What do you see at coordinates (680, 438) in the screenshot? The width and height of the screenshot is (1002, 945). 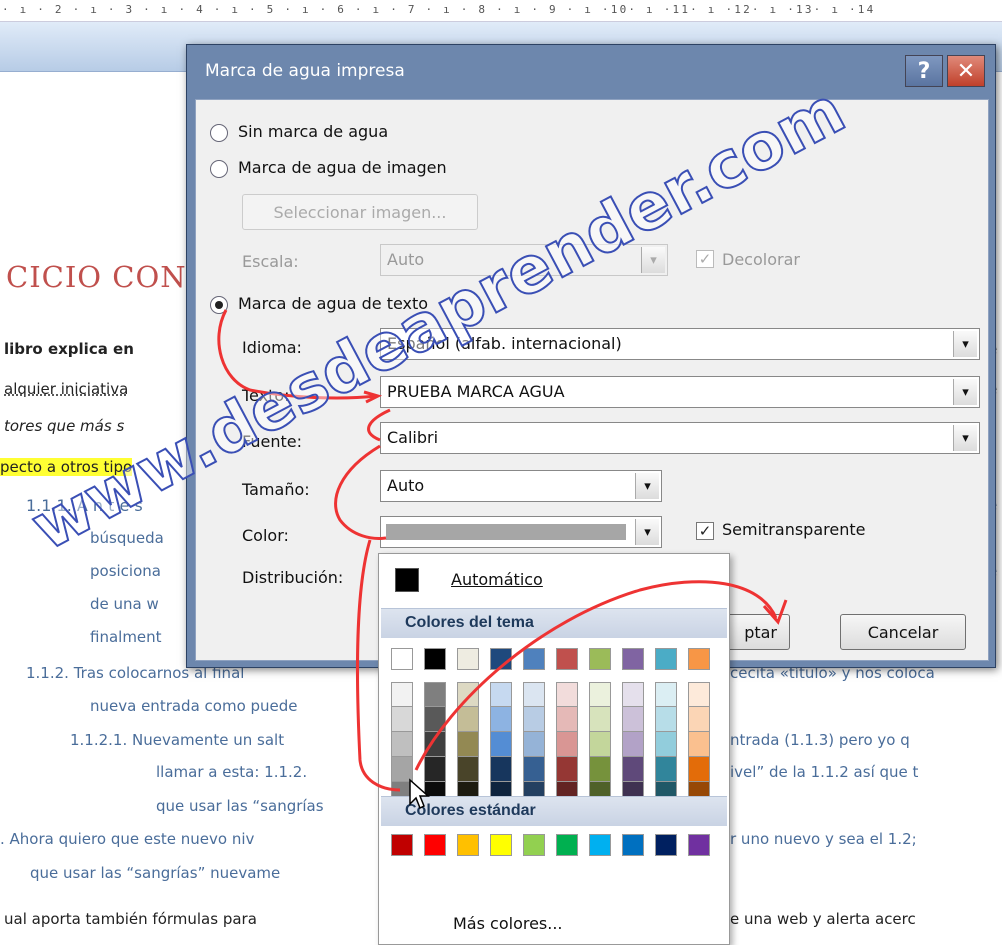 I see `font-select: Calibri ▾` at bounding box center [680, 438].